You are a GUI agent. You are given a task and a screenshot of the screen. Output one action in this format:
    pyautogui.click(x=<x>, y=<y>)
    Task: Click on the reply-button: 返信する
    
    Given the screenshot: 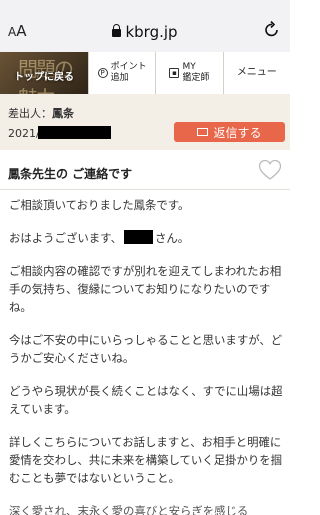 What is the action you would take?
    pyautogui.click(x=229, y=132)
    